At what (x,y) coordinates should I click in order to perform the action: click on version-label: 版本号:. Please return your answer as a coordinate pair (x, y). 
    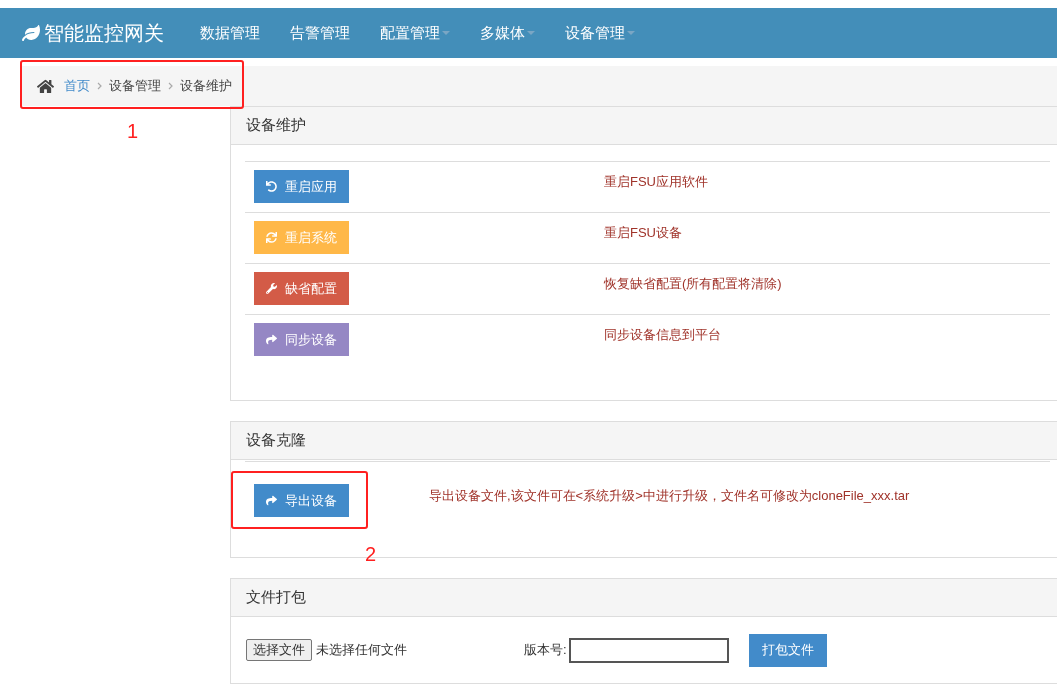
    Looking at the image, I should click on (545, 650).